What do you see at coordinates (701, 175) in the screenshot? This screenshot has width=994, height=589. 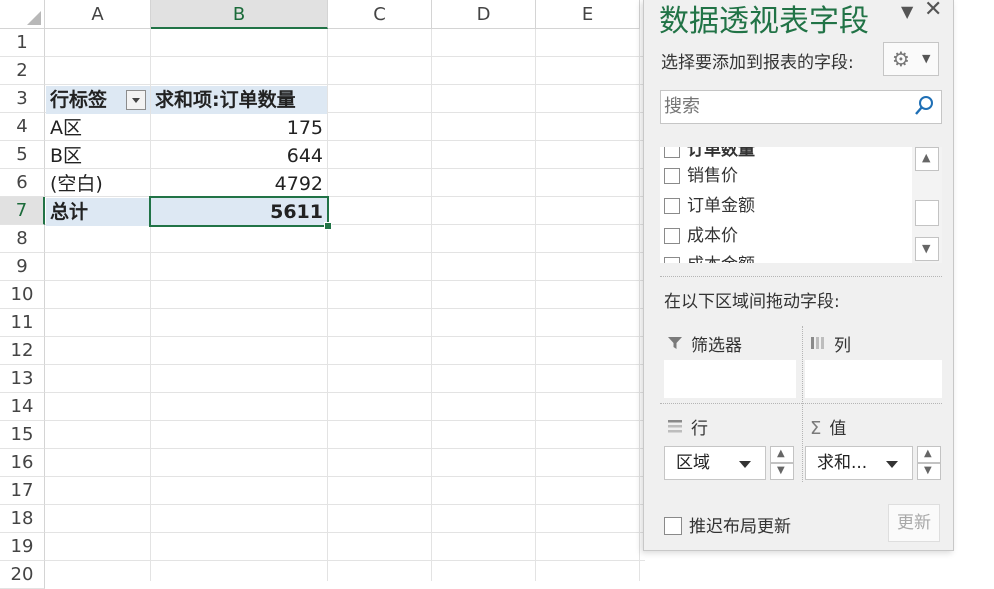 I see `field-item: 销售价` at bounding box center [701, 175].